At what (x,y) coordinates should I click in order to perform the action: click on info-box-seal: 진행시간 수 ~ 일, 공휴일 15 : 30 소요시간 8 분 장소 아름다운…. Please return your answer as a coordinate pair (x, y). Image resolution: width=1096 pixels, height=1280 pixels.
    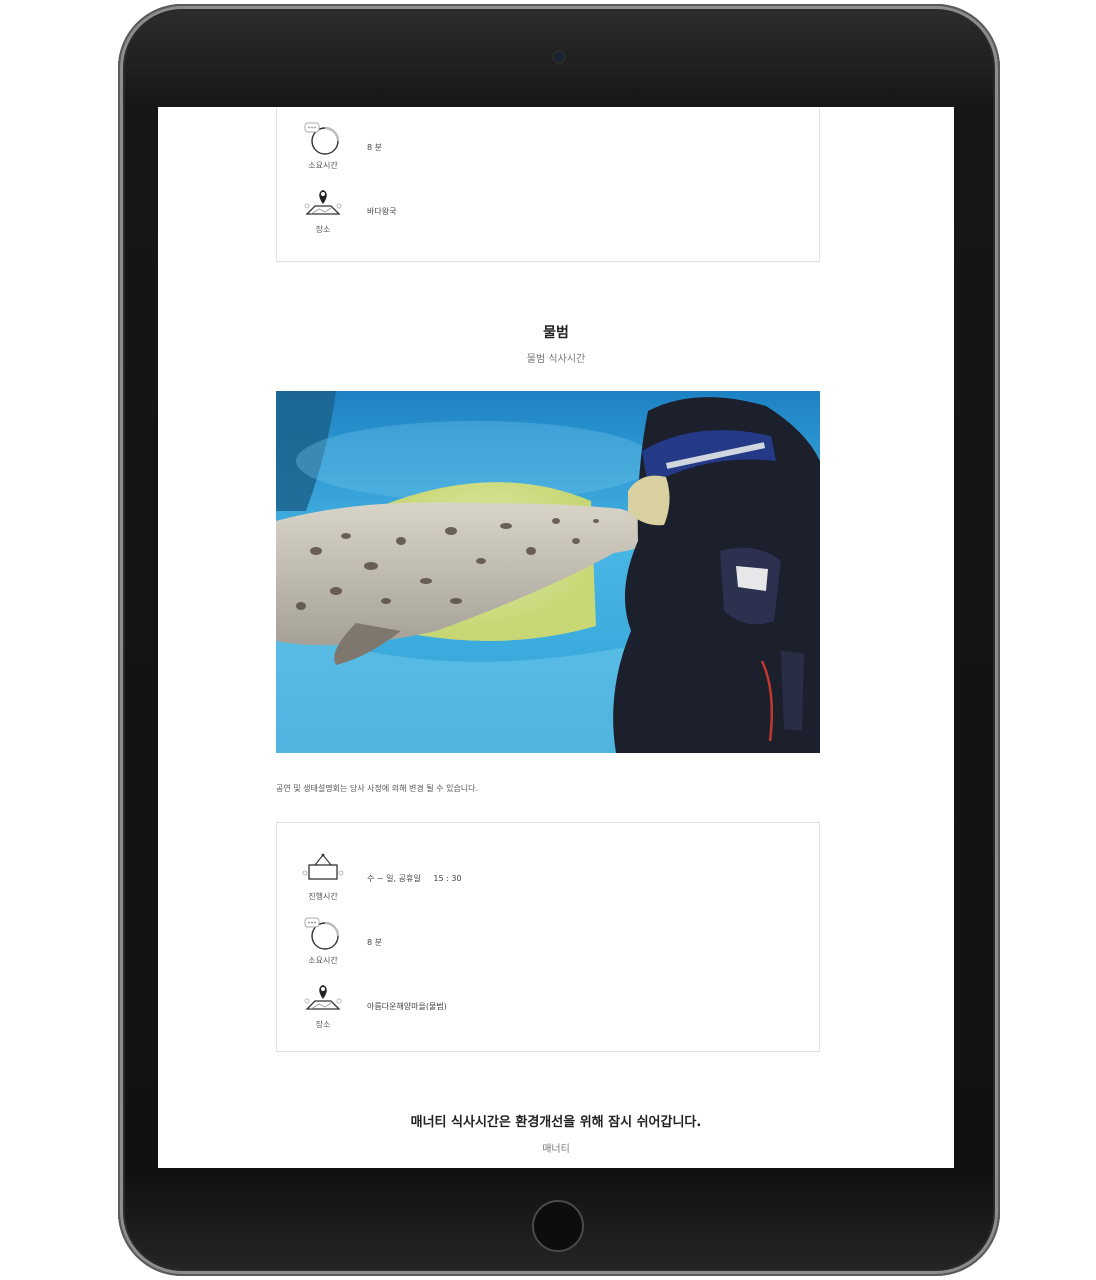
    Looking at the image, I should click on (548, 937).